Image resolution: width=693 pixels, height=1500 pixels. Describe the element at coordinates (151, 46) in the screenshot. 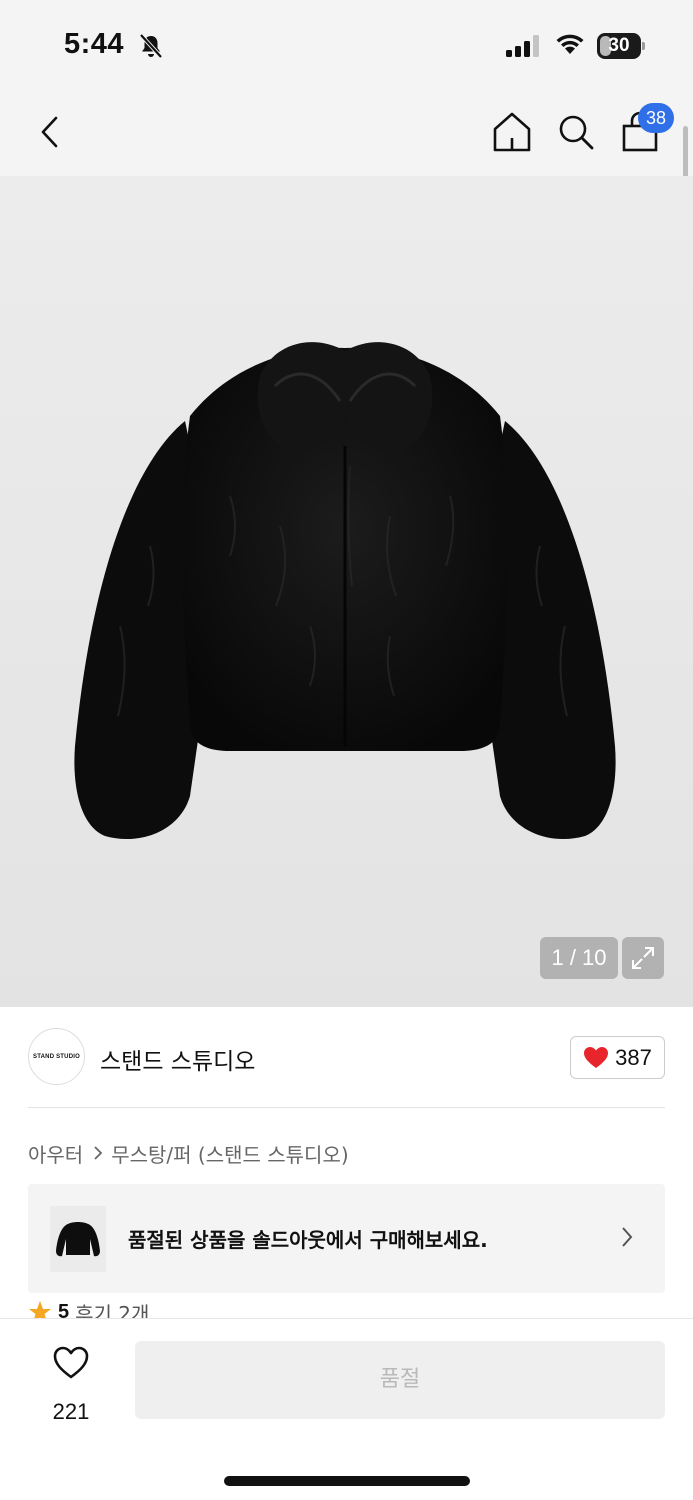

I see `bell-slash-icon` at that location.